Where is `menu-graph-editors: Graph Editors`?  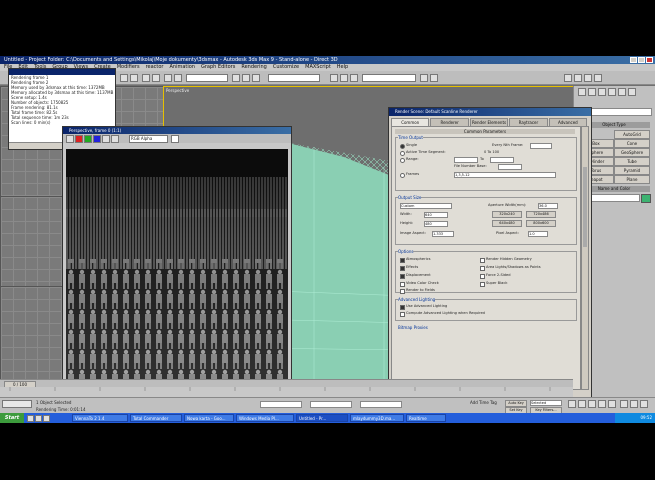
menu-graph-editors: Graph Editors is located at coordinates (218, 67).